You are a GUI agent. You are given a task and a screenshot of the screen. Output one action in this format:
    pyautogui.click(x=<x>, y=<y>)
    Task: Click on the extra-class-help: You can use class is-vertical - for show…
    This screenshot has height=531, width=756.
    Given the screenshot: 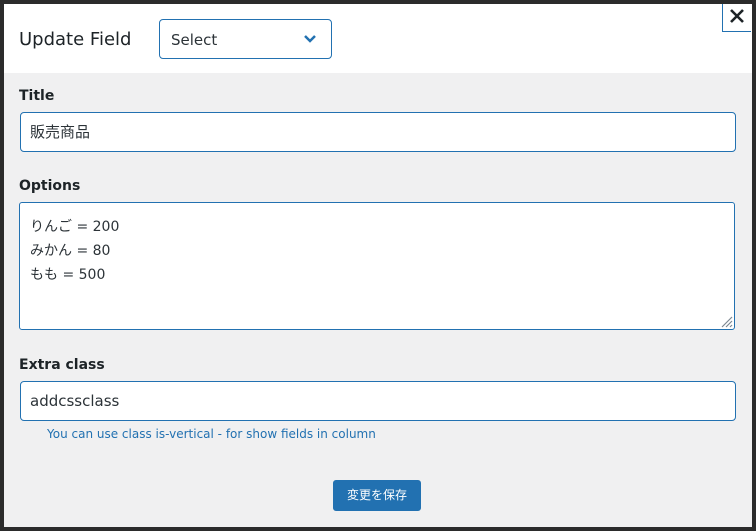 What is the action you would take?
    pyautogui.click(x=211, y=434)
    